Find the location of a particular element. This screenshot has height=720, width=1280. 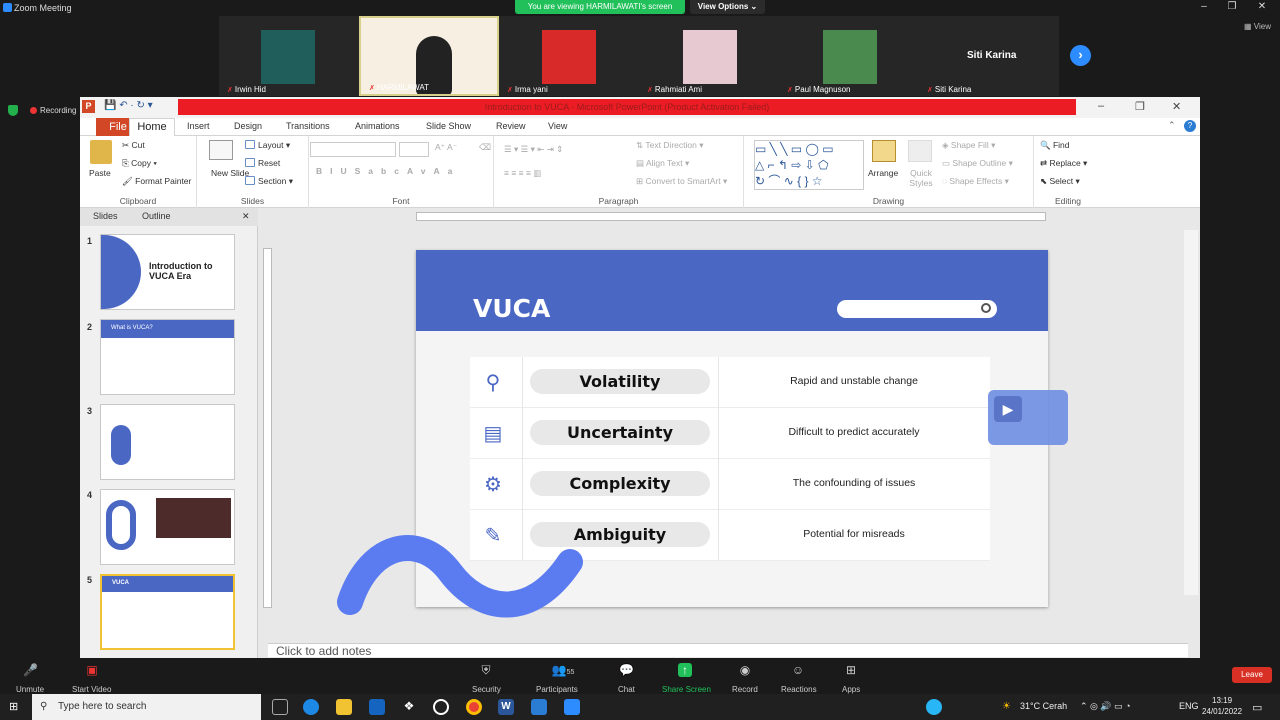

video-off-icon: ▣ is located at coordinates (92, 670).